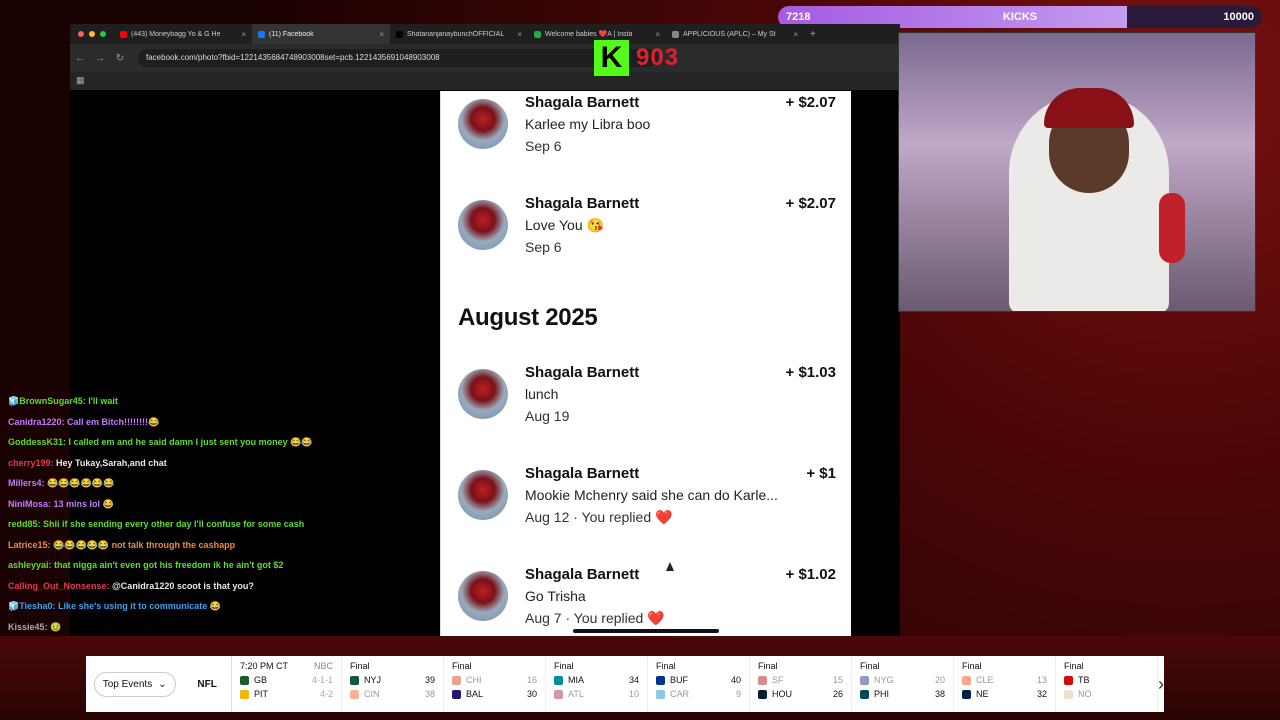 Image resolution: width=1280 pixels, height=720 pixels. I want to click on chat-username: 🧊BrownSugar45:, so click(47, 401).